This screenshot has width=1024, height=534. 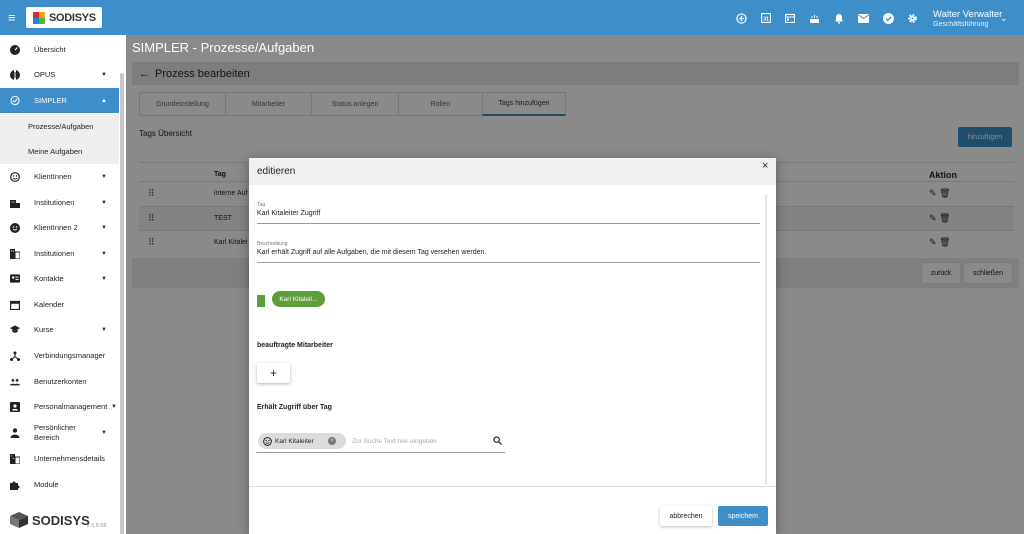 I want to click on puzzle-icon, so click(x=15, y=485).